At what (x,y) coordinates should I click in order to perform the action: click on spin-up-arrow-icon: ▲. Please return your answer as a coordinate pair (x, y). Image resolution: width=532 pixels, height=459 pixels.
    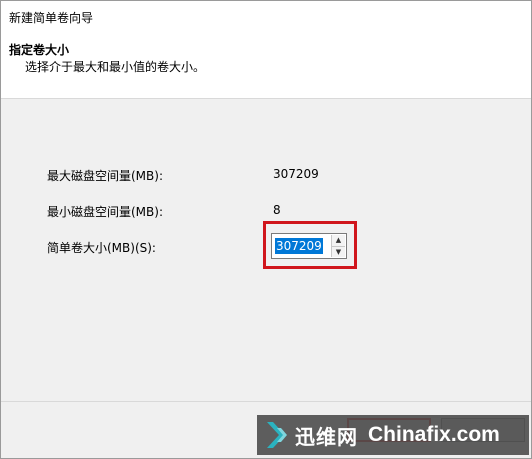
    Looking at the image, I should click on (338, 240).